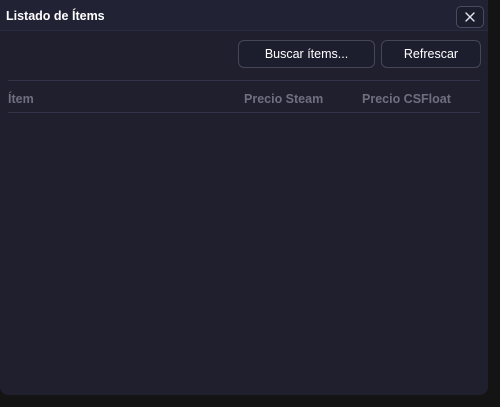 The height and width of the screenshot is (407, 500). Describe the element at coordinates (406, 99) in the screenshot. I see `column-header-csfloat-price: Precio CSFloat` at that location.